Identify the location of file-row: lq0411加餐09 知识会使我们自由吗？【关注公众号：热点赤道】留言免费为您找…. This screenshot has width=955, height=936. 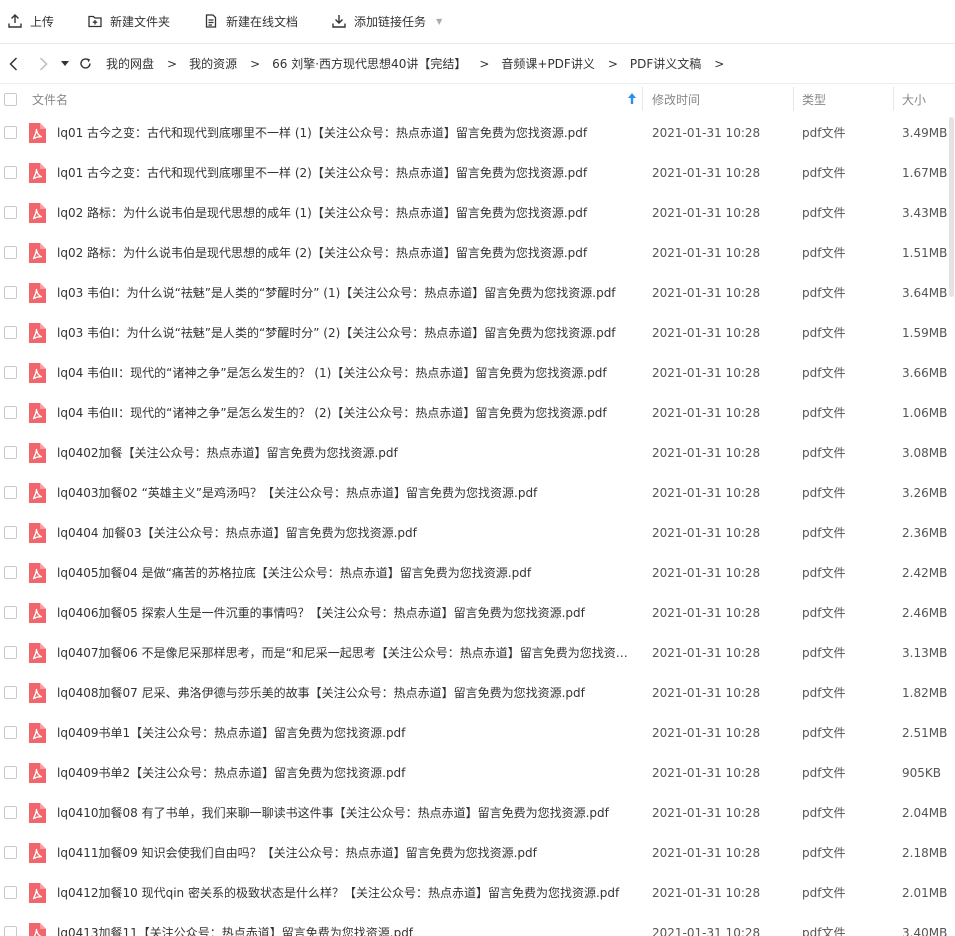
(477, 853).